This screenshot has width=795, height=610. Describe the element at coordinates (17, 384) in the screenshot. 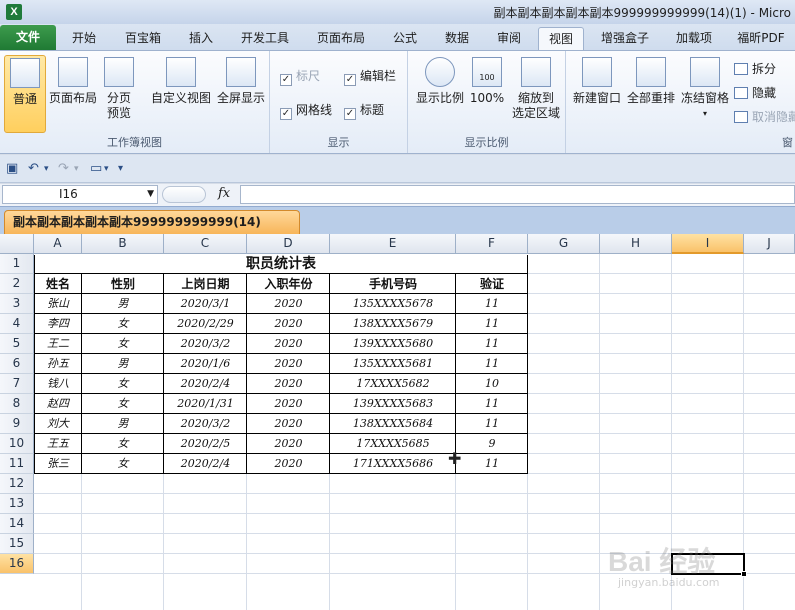

I see `row-header-7: 7` at that location.